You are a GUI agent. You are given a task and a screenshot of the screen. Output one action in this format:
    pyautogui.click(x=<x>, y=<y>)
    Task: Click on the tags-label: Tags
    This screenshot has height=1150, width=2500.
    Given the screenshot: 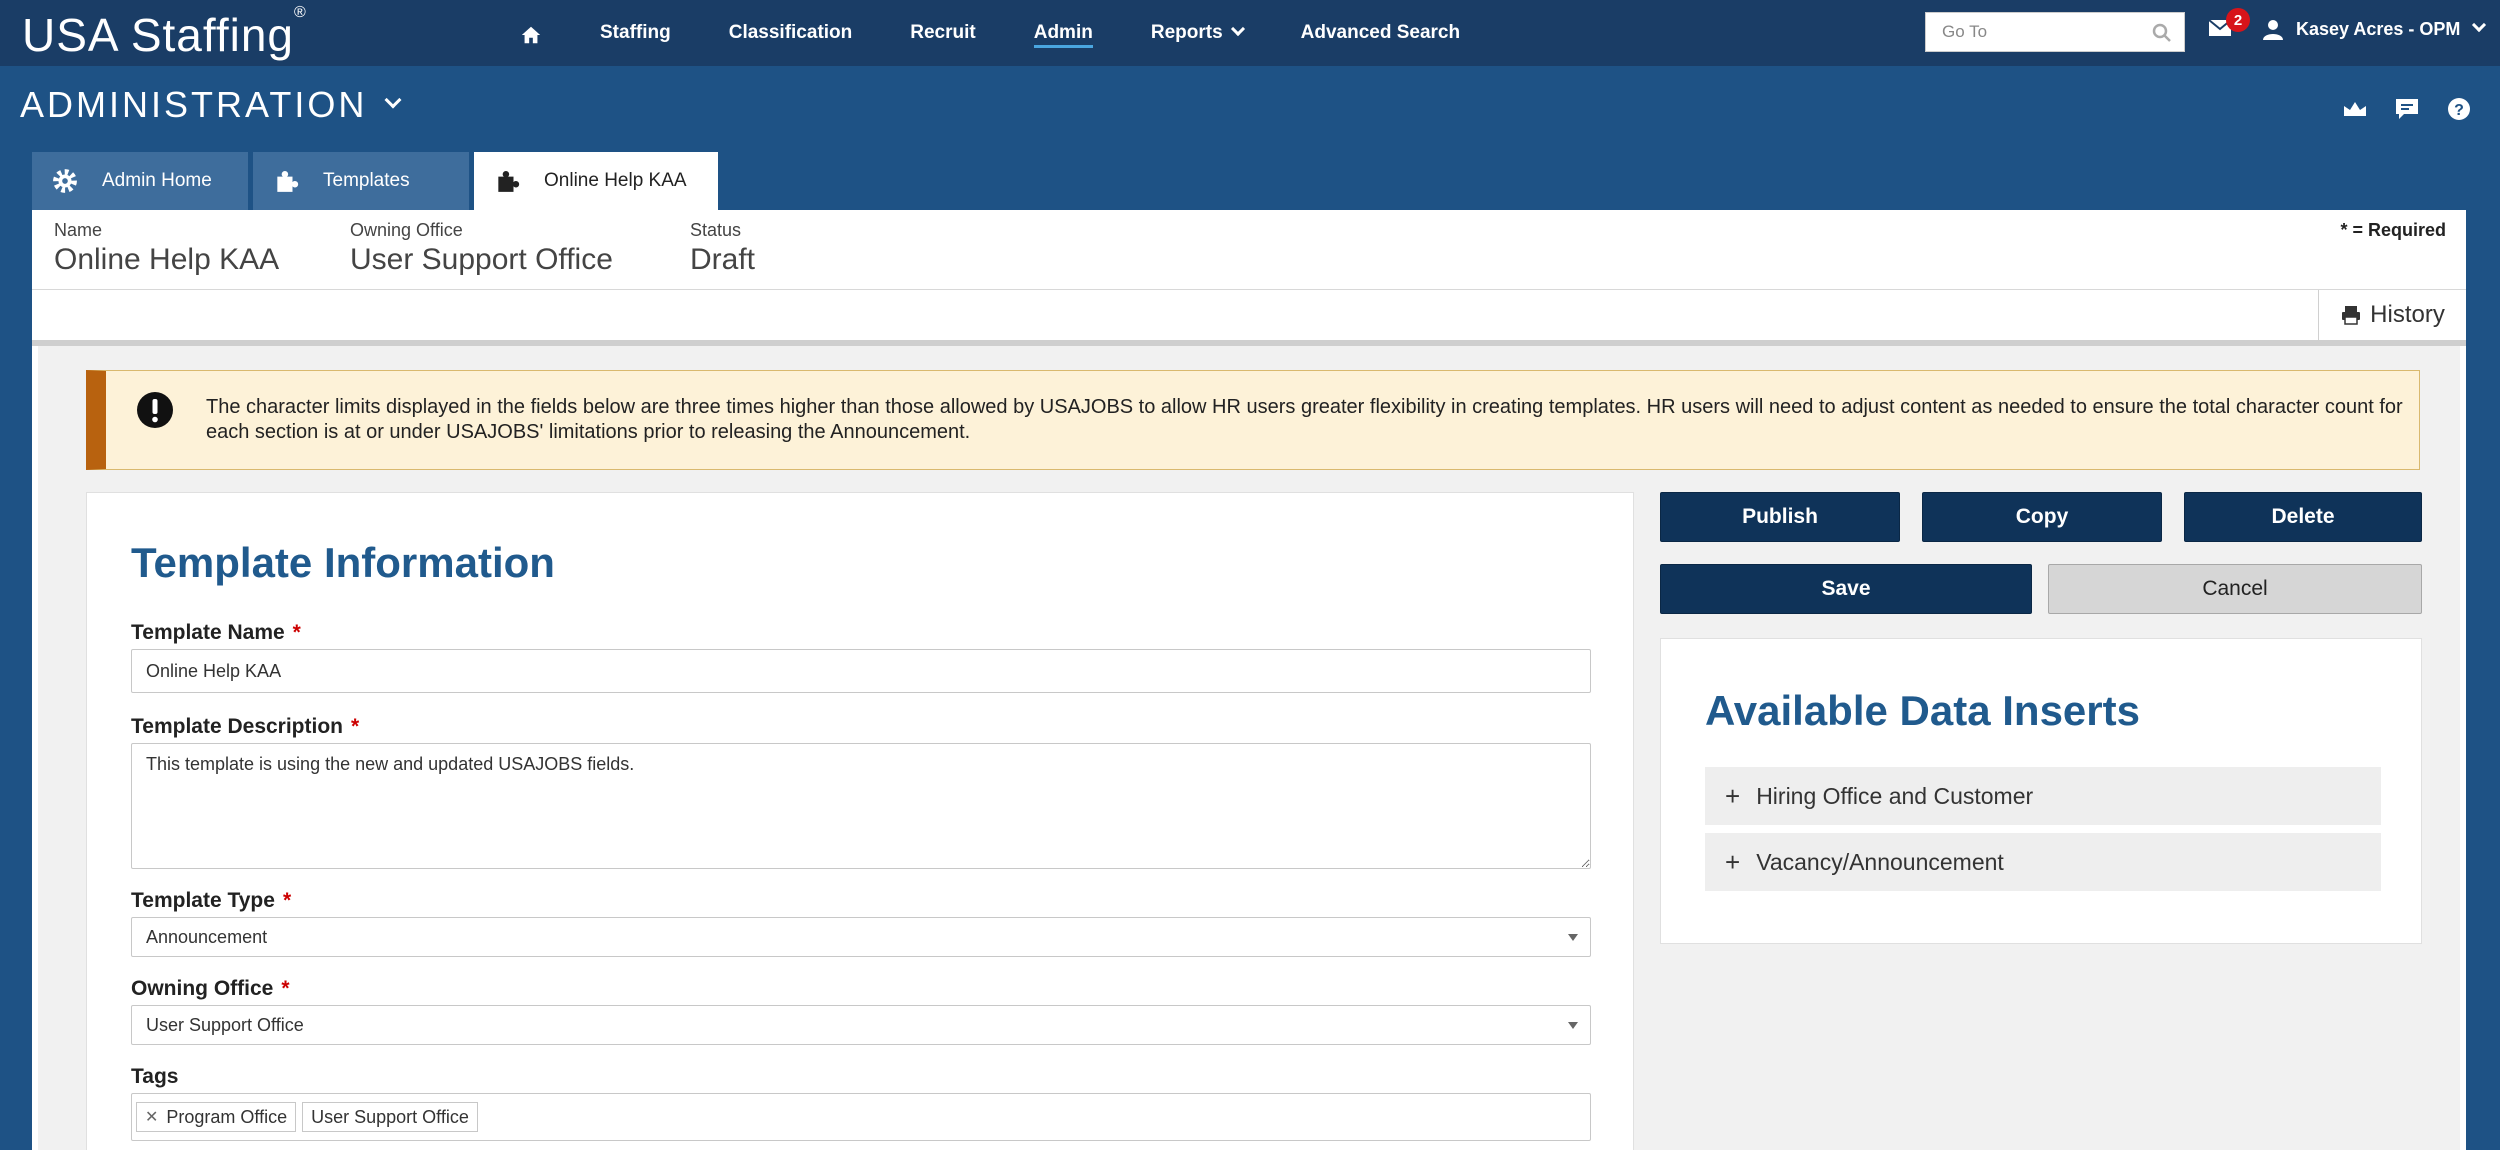 What is the action you would take?
    pyautogui.click(x=154, y=1077)
    